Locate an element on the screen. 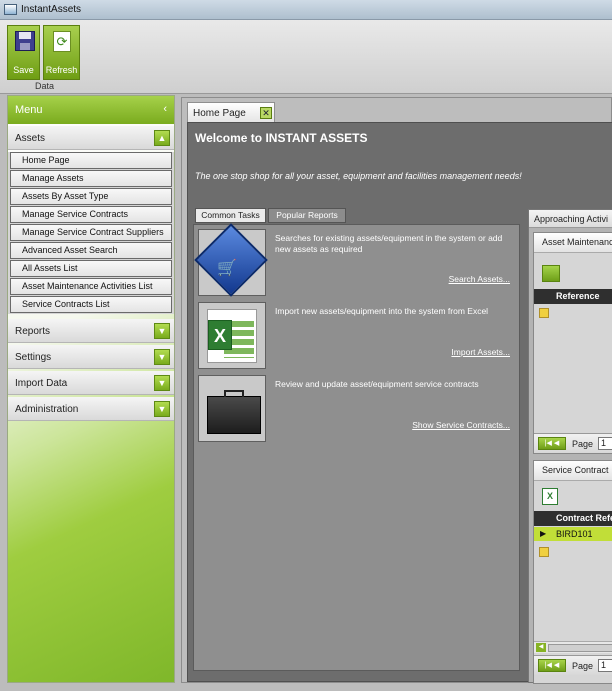 This screenshot has width=612, height=691. sidebar-section-import-data: Import Data ▼ is located at coordinates (91, 383).